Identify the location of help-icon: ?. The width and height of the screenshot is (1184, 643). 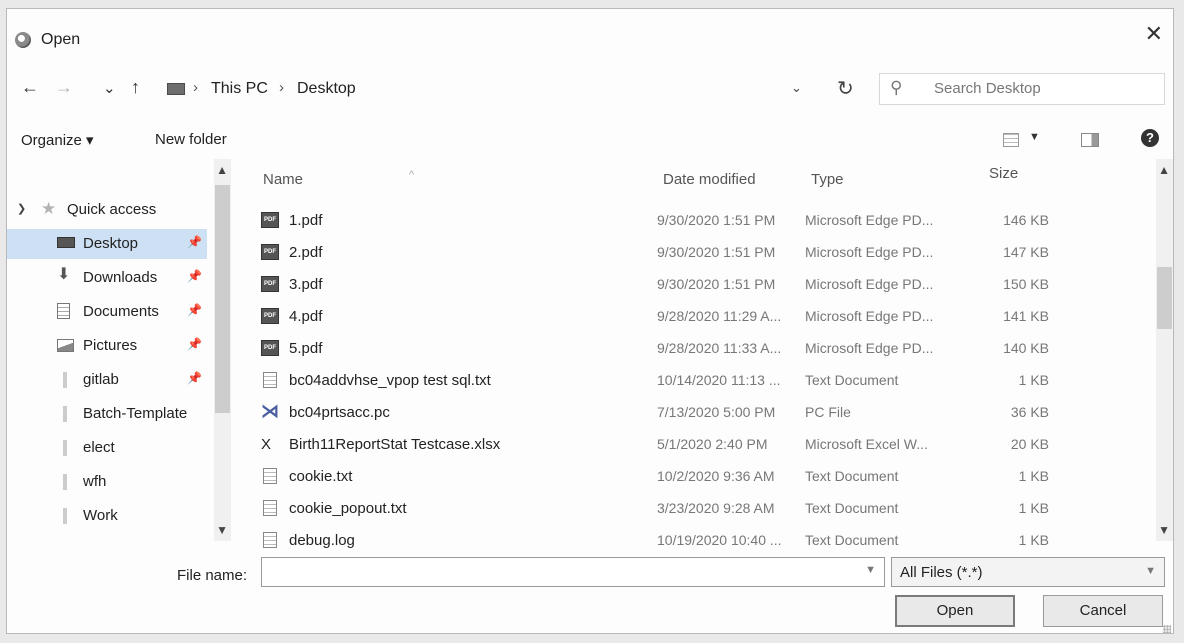
(1150, 138).